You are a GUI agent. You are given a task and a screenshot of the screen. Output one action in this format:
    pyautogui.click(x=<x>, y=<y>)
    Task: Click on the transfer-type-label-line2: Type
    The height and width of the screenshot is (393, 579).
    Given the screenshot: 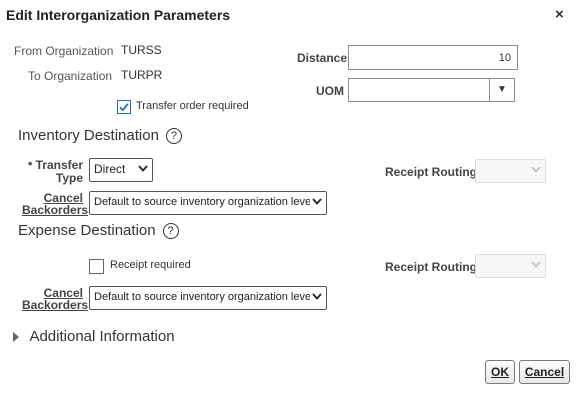 What is the action you would take?
    pyautogui.click(x=69, y=178)
    